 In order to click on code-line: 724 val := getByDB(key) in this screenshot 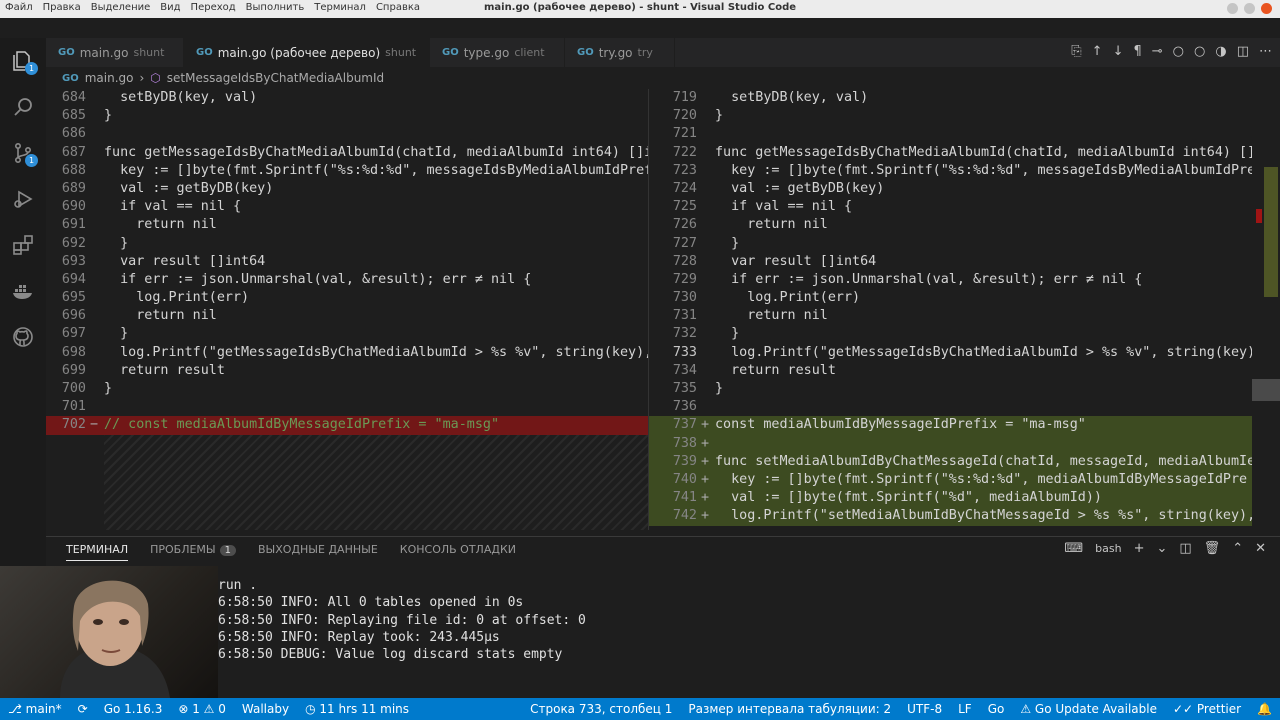, I will do `click(950, 189)`.